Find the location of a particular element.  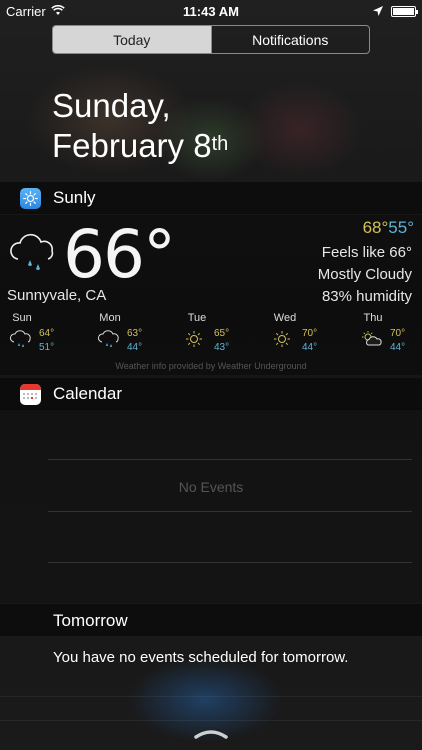

location-arrow-icon is located at coordinates (378, 11).